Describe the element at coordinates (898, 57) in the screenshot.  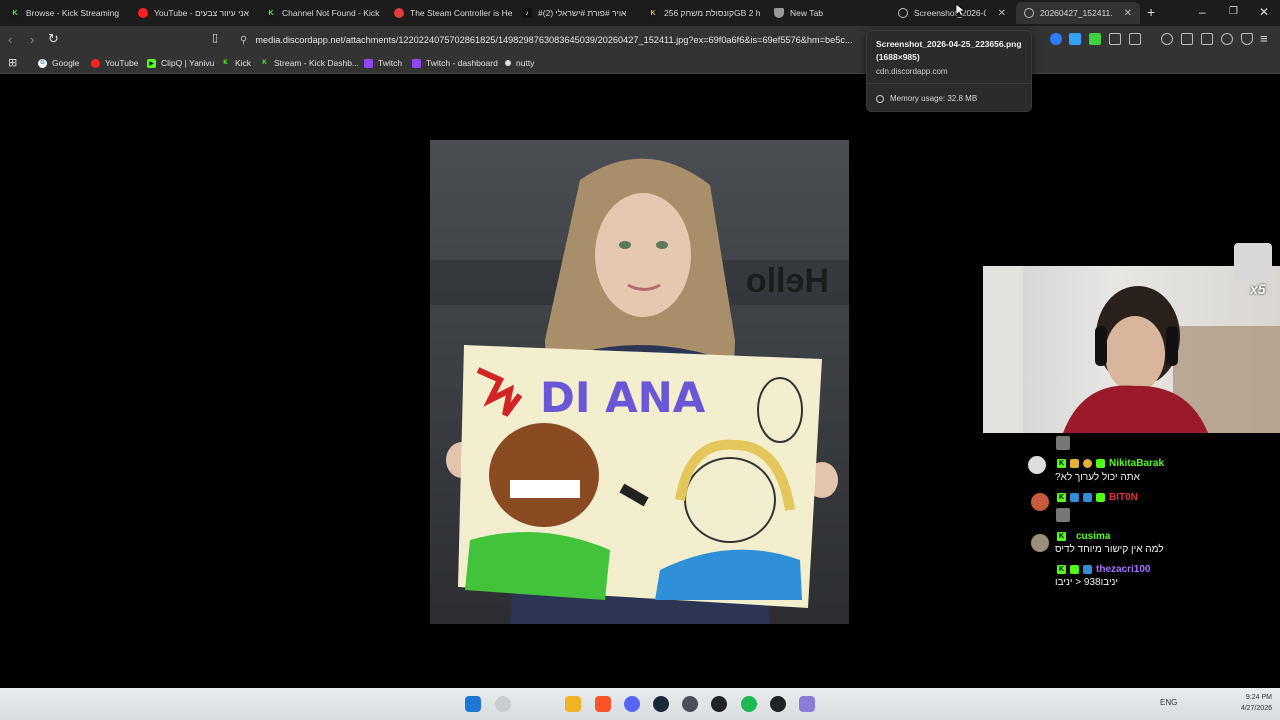
I see `hover-card-dimensions: (1688×985)` at that location.